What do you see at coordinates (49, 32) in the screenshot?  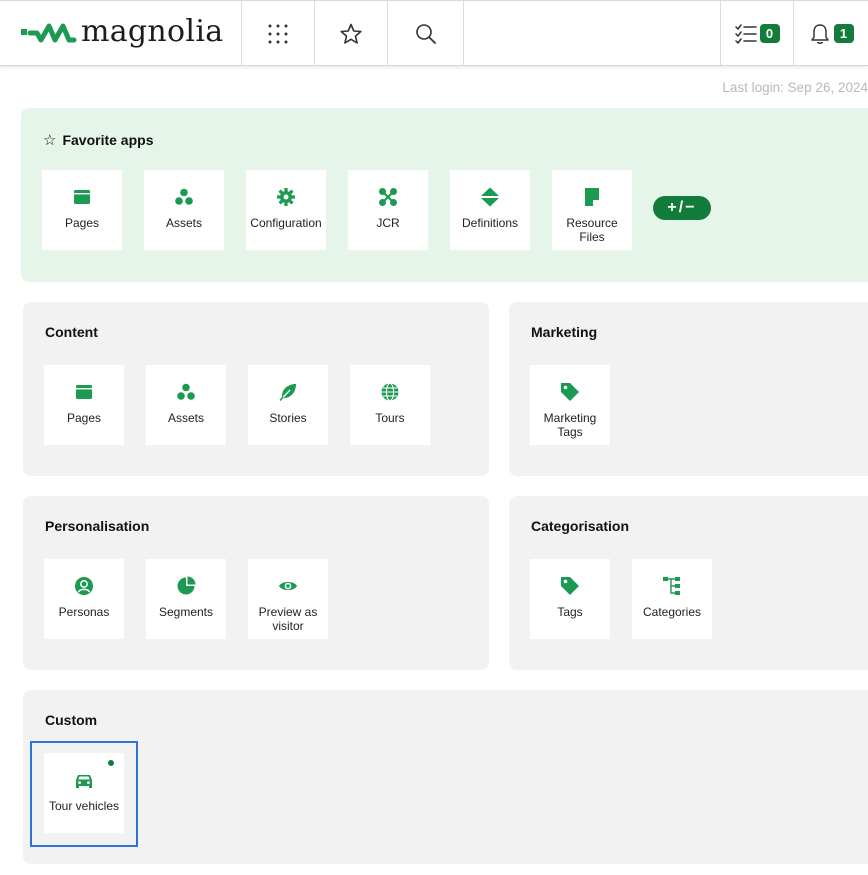 I see `magnolia-logo-mark-icon` at bounding box center [49, 32].